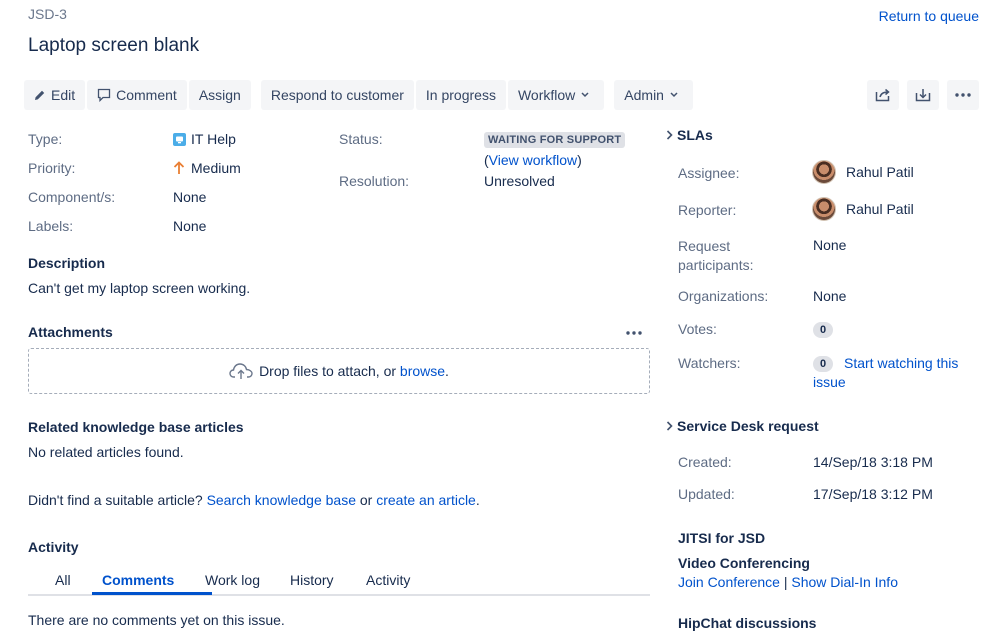 This screenshot has height=644, width=999. I want to click on slas-heading: SLAs, so click(695, 135).